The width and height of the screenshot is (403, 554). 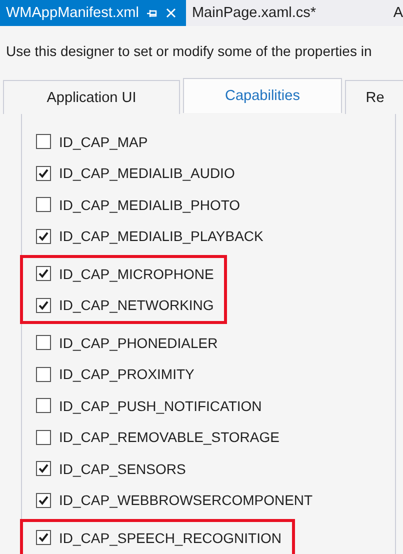 I want to click on capability-label: ID_CAP_MAP, so click(x=103, y=142).